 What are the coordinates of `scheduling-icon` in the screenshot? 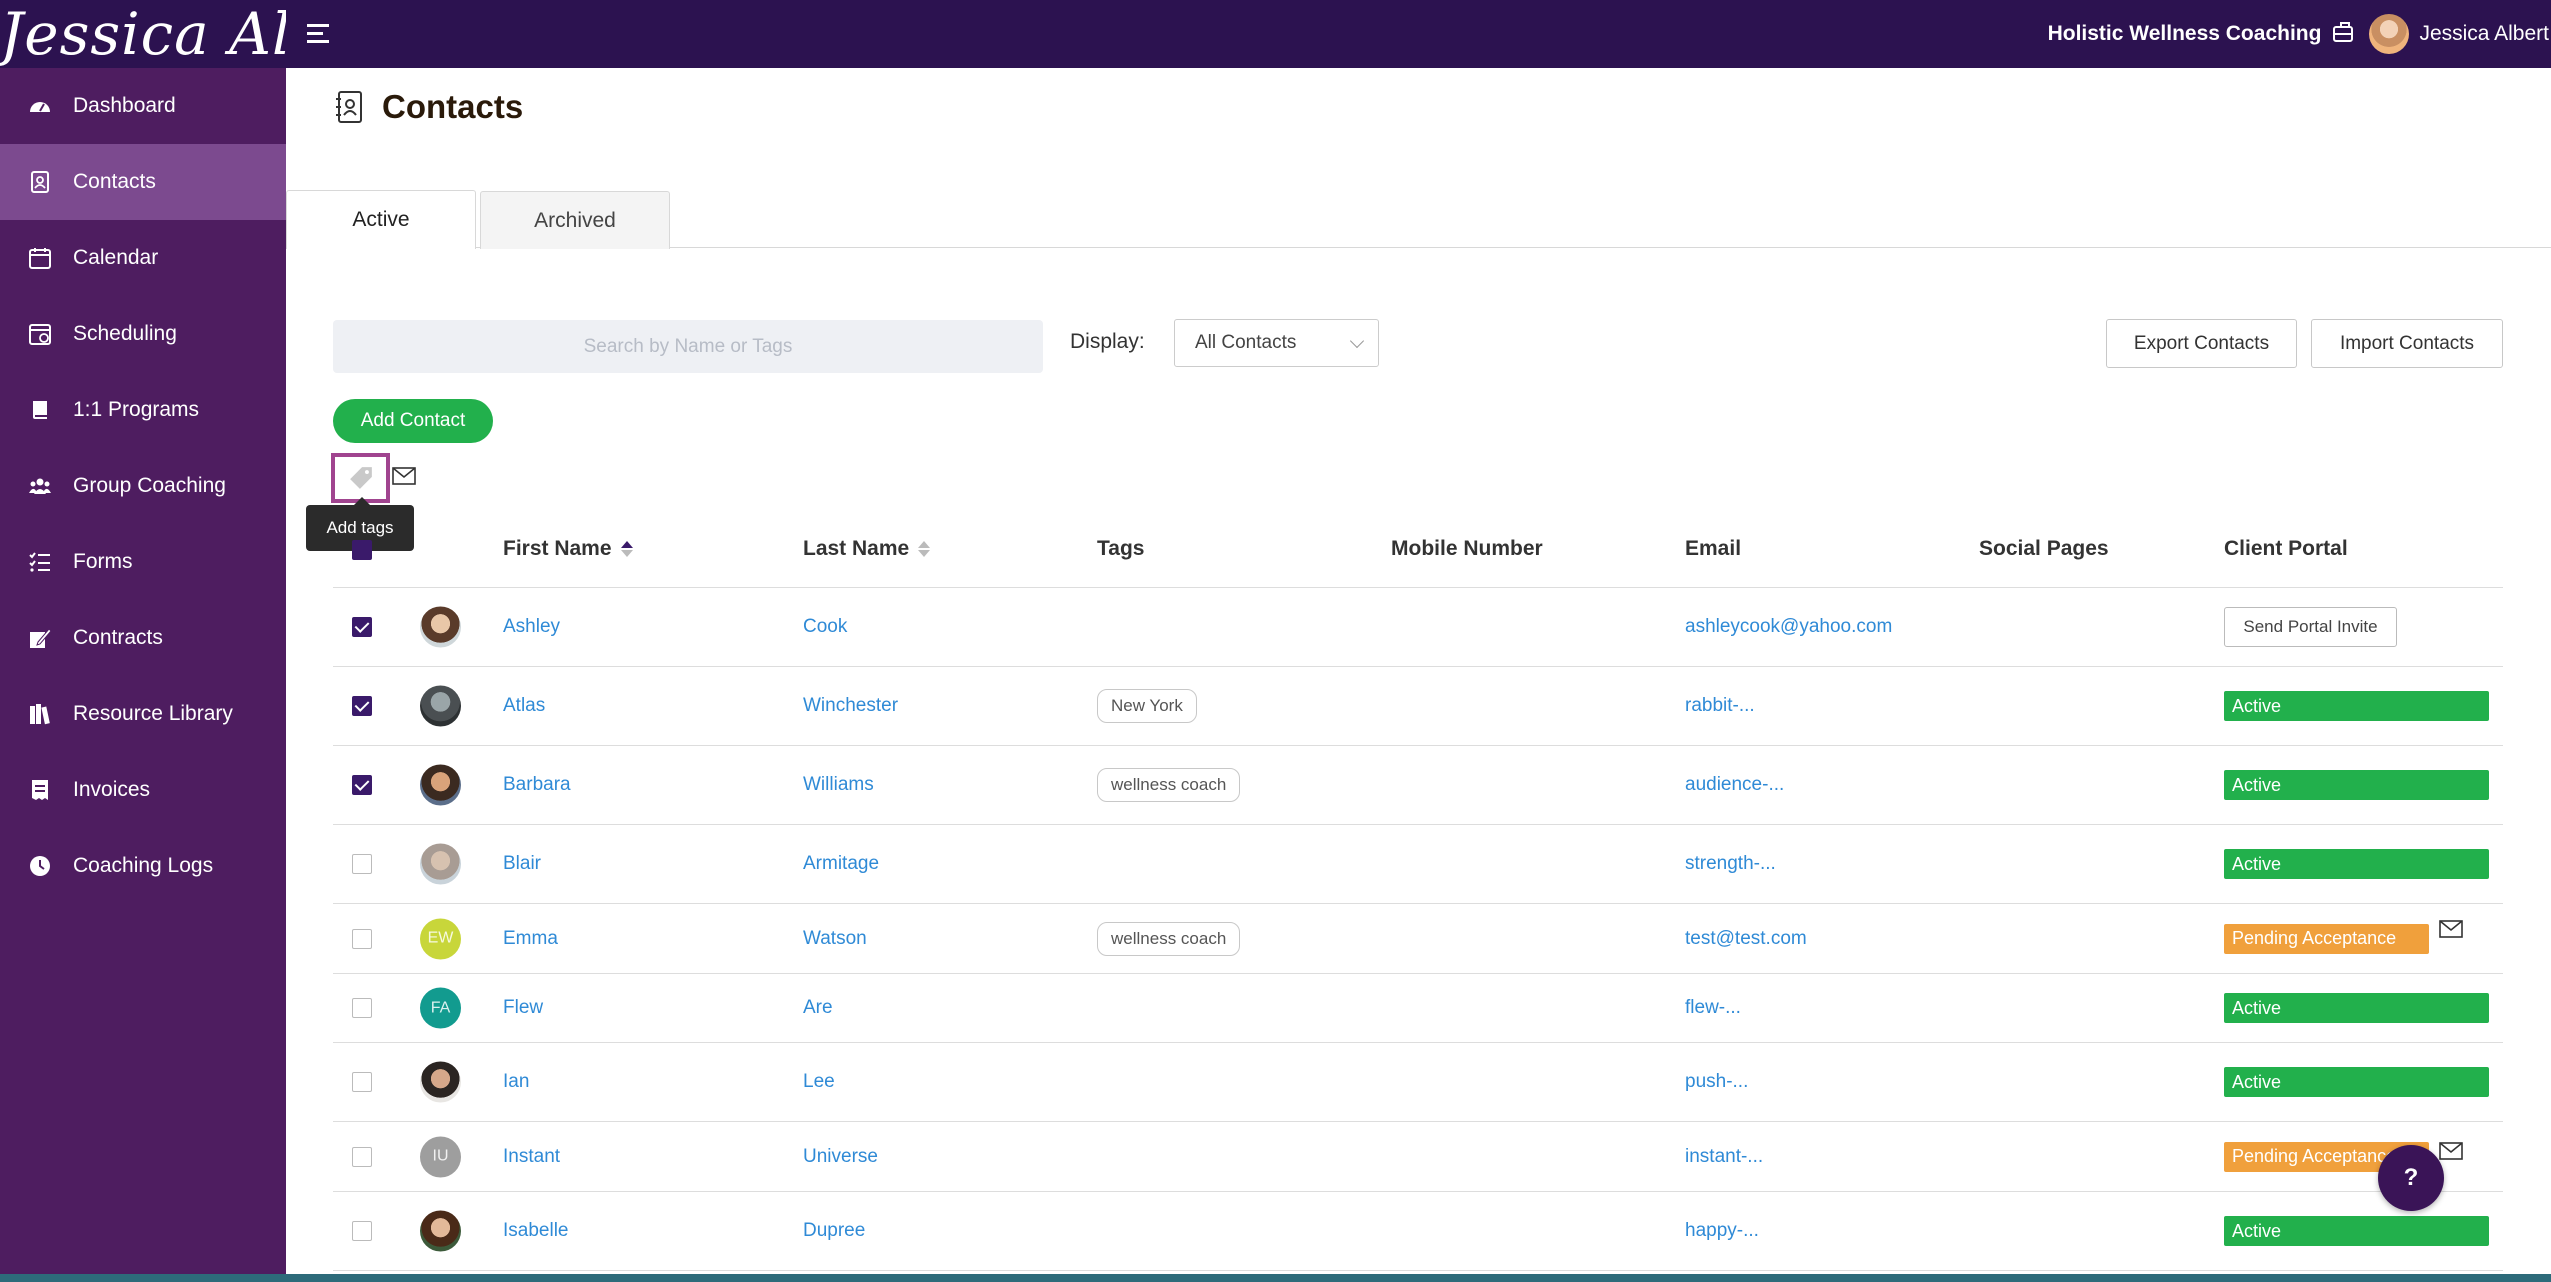 It's located at (40, 334).